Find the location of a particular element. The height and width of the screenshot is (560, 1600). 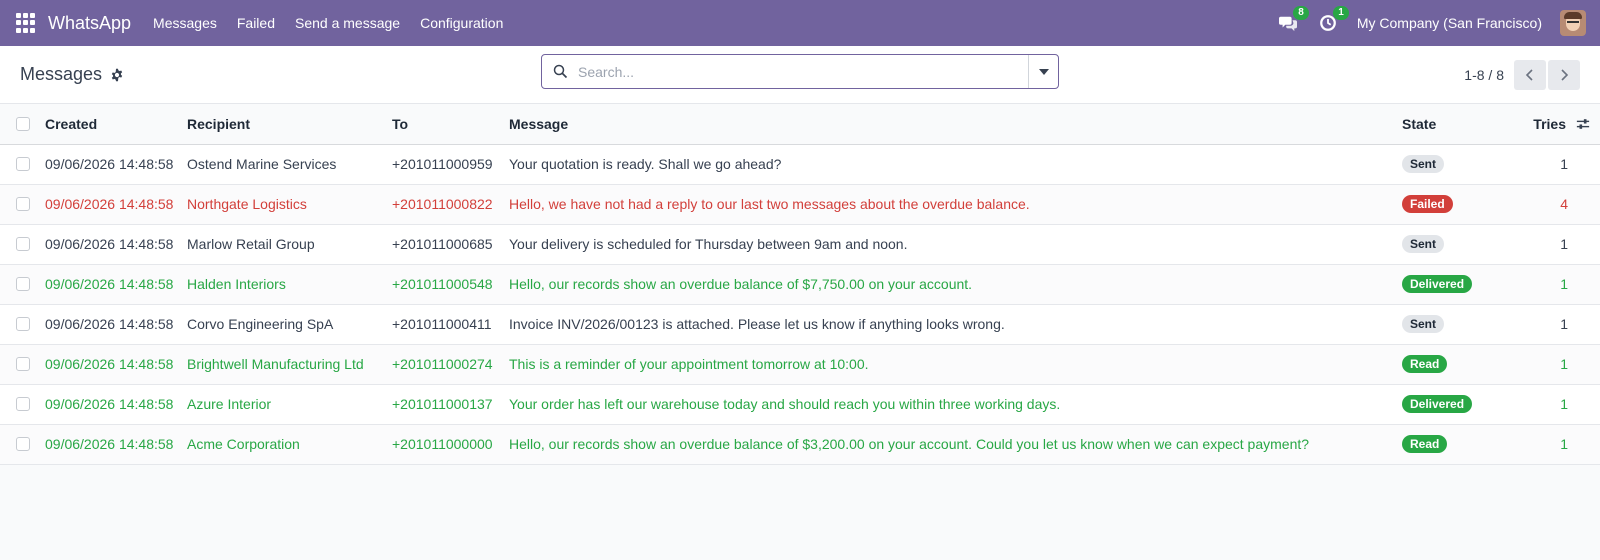

optional-columns-icon is located at coordinates (1583, 124).